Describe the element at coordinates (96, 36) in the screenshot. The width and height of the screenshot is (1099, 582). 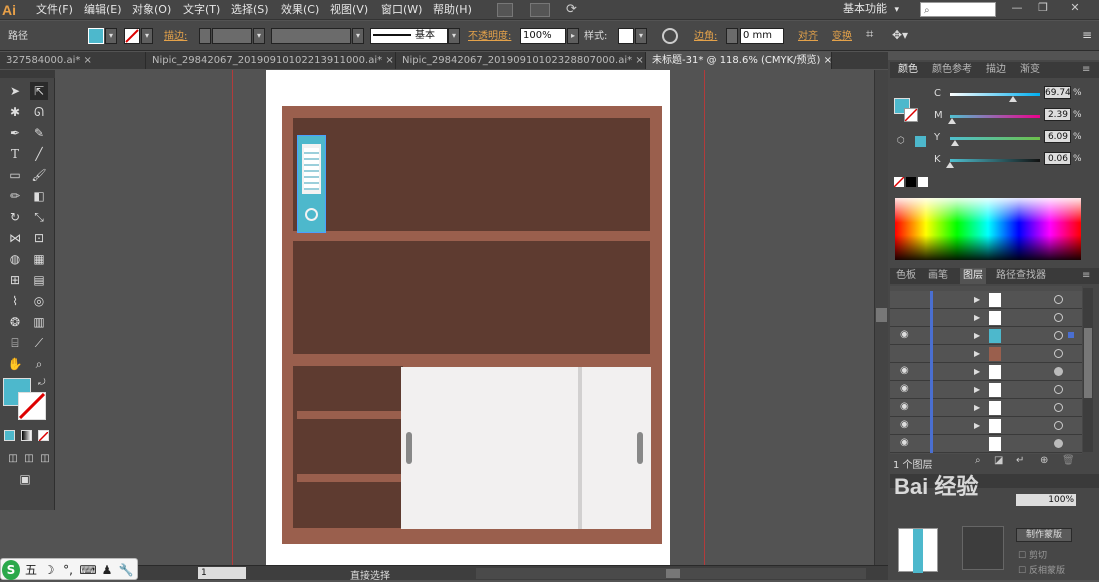
I see `fill-swatch` at that location.